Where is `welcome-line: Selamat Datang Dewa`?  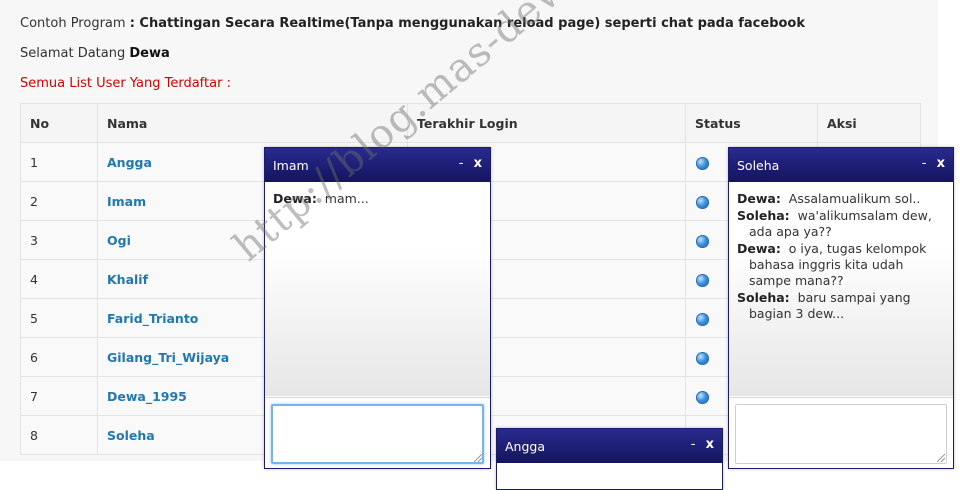 welcome-line: Selamat Datang Dewa is located at coordinates (95, 53).